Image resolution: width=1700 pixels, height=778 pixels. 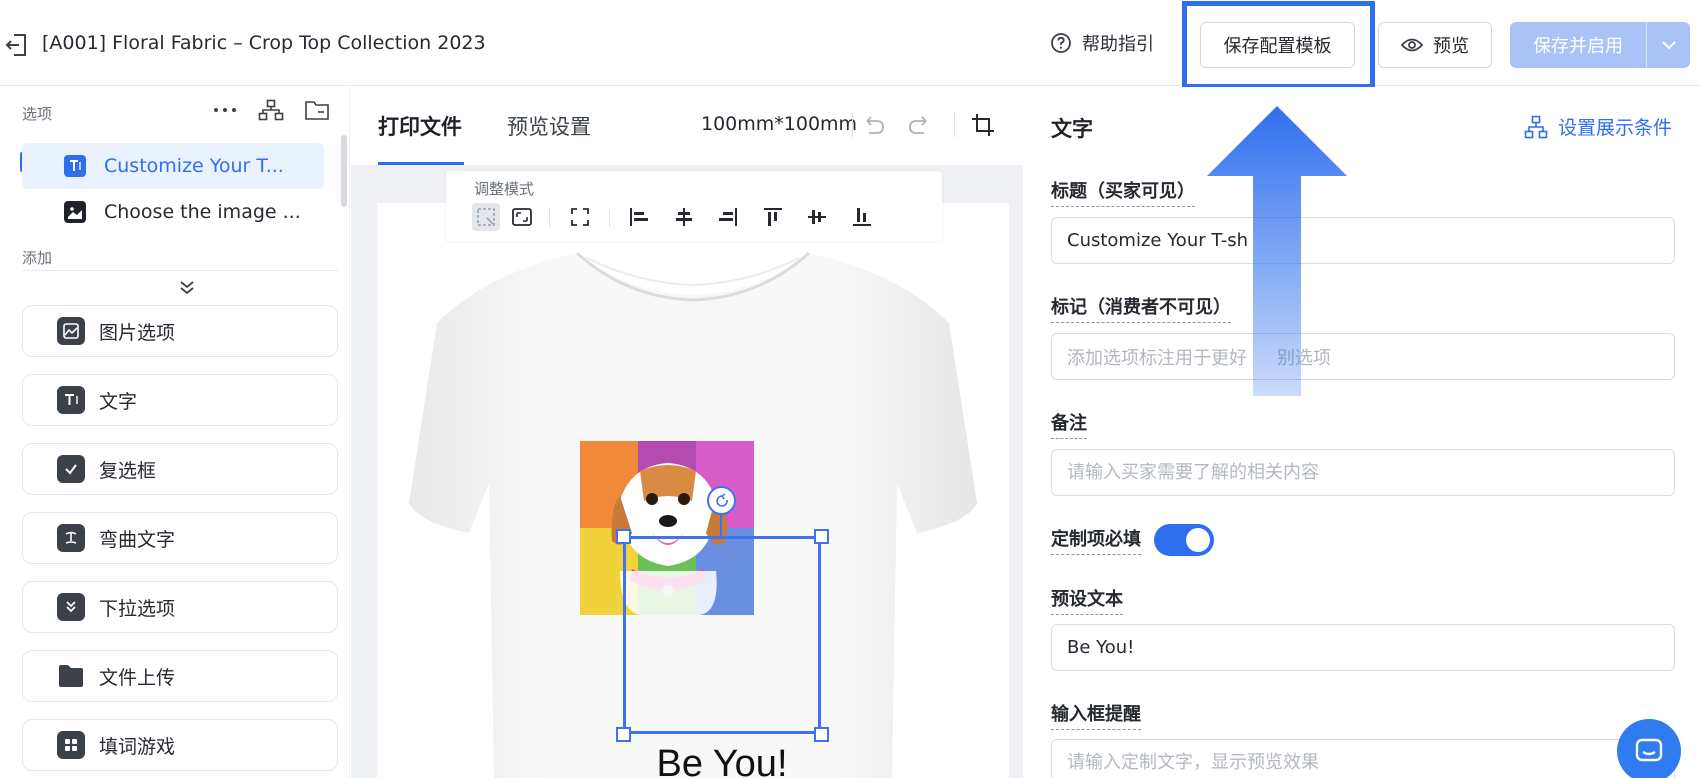 I want to click on expand-icon, so click(x=580, y=217).